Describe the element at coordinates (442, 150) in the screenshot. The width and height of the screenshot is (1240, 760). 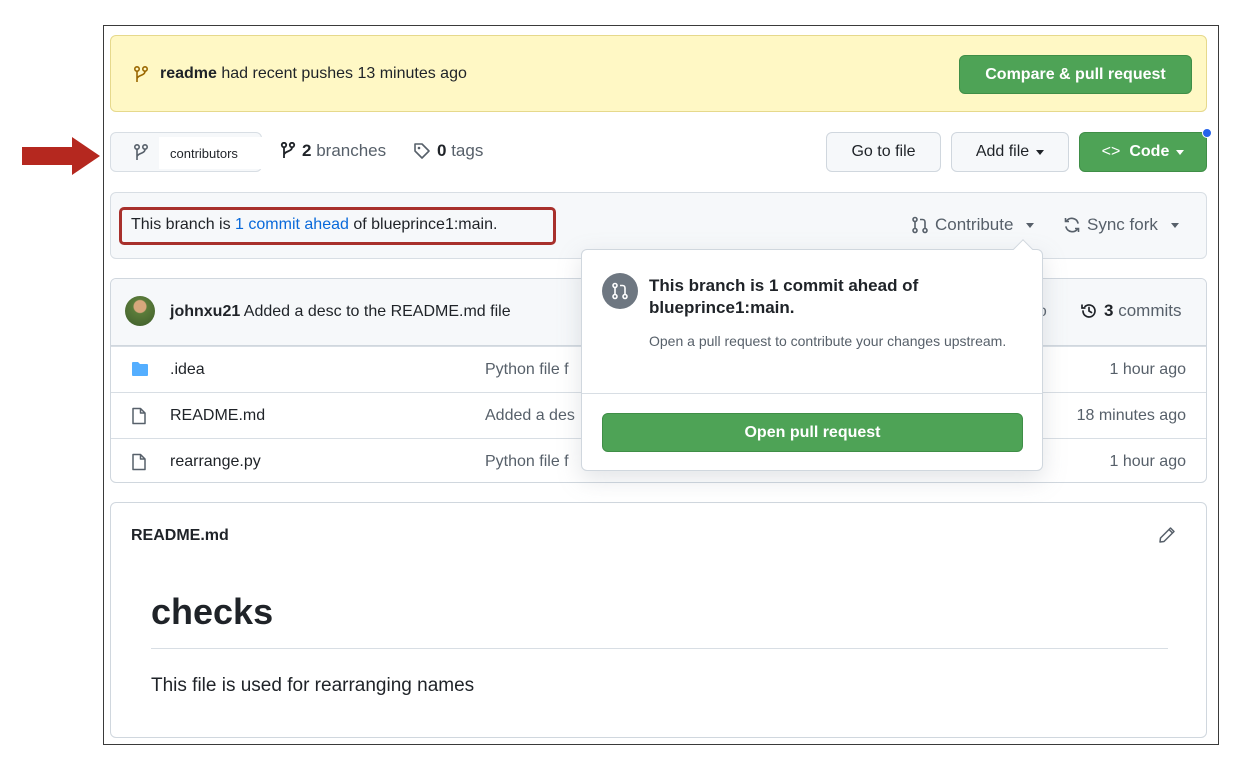
I see `tags-count: 0` at that location.